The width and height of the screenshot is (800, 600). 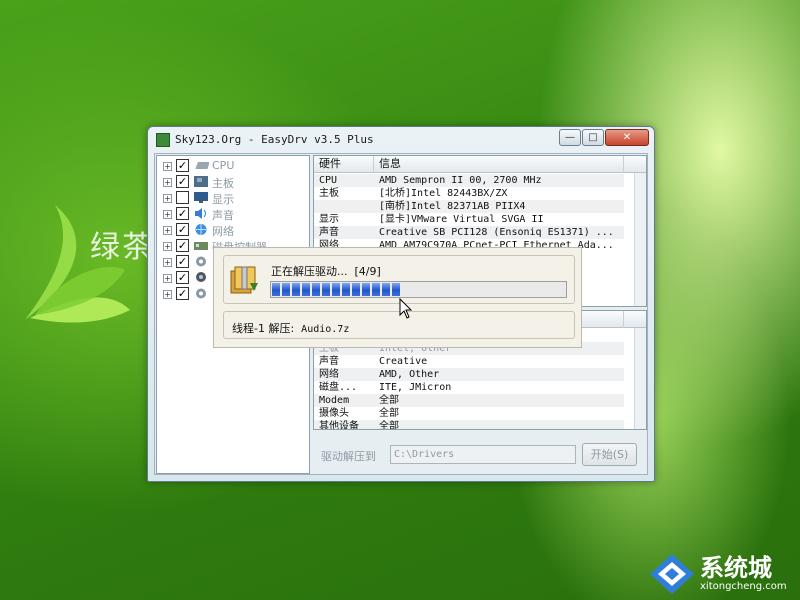 What do you see at coordinates (609, 454) in the screenshot?
I see `start-button: 开始(S)` at bounding box center [609, 454].